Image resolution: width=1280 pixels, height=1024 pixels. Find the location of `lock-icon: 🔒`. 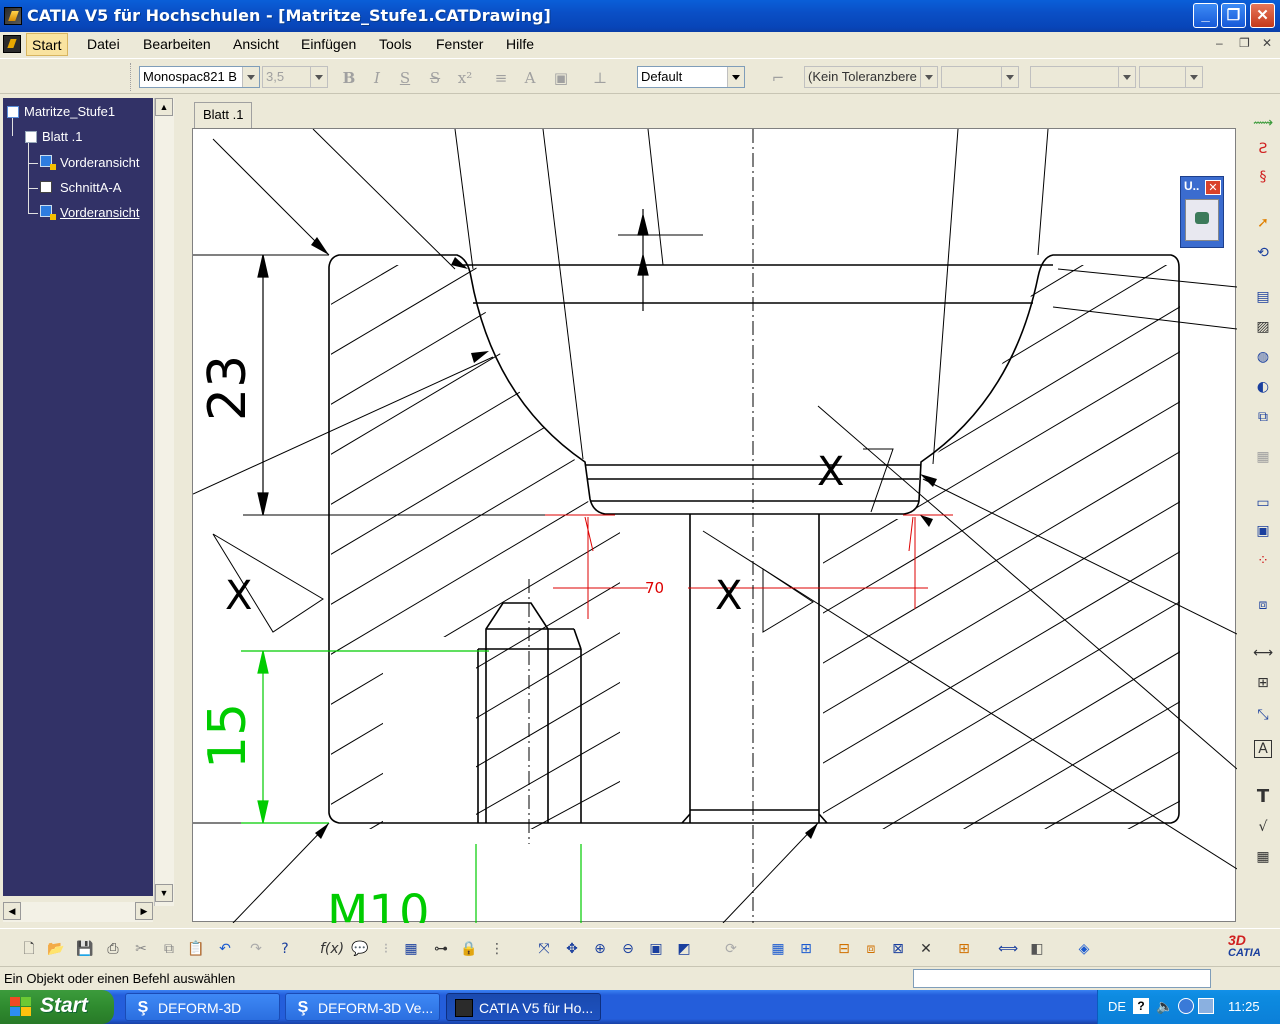

lock-icon: 🔒 is located at coordinates (469, 949).